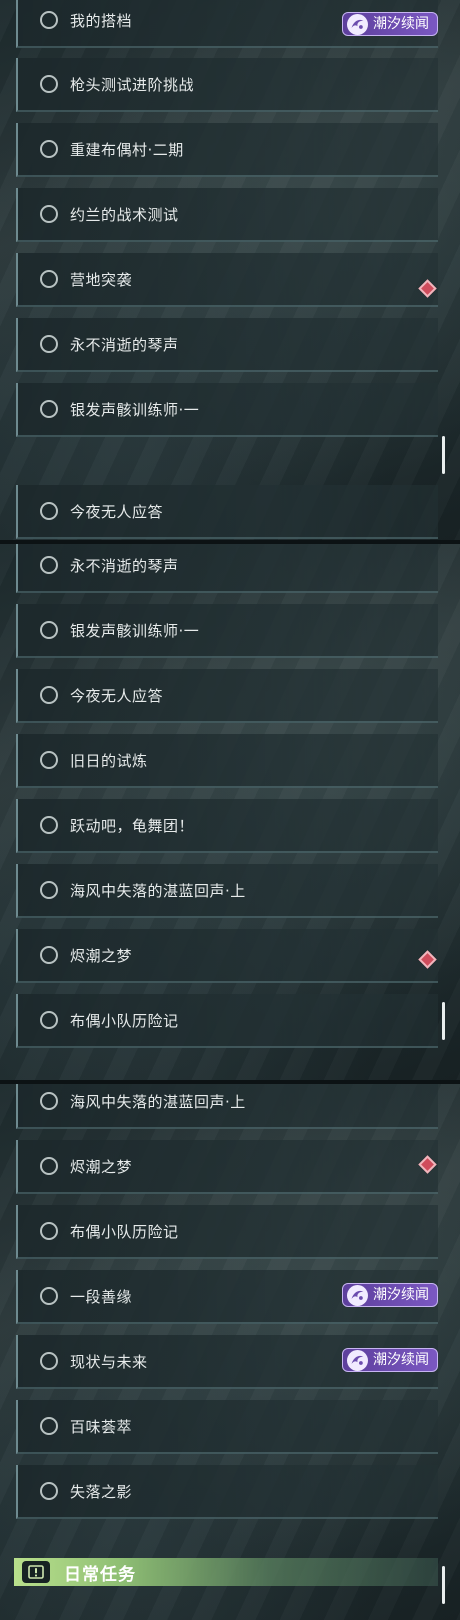  I want to click on quest-label: 失落之影, so click(101, 1491).